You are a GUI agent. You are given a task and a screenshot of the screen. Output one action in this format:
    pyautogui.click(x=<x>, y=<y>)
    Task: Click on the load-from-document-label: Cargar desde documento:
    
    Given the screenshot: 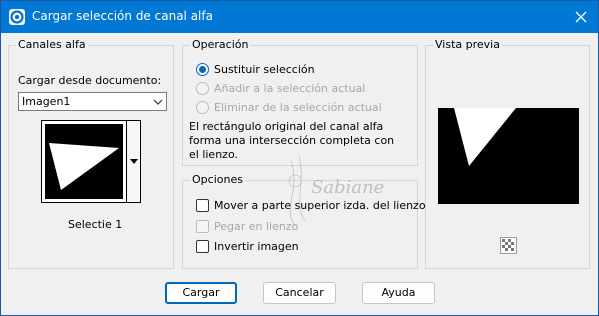 What is the action you would take?
    pyautogui.click(x=90, y=80)
    